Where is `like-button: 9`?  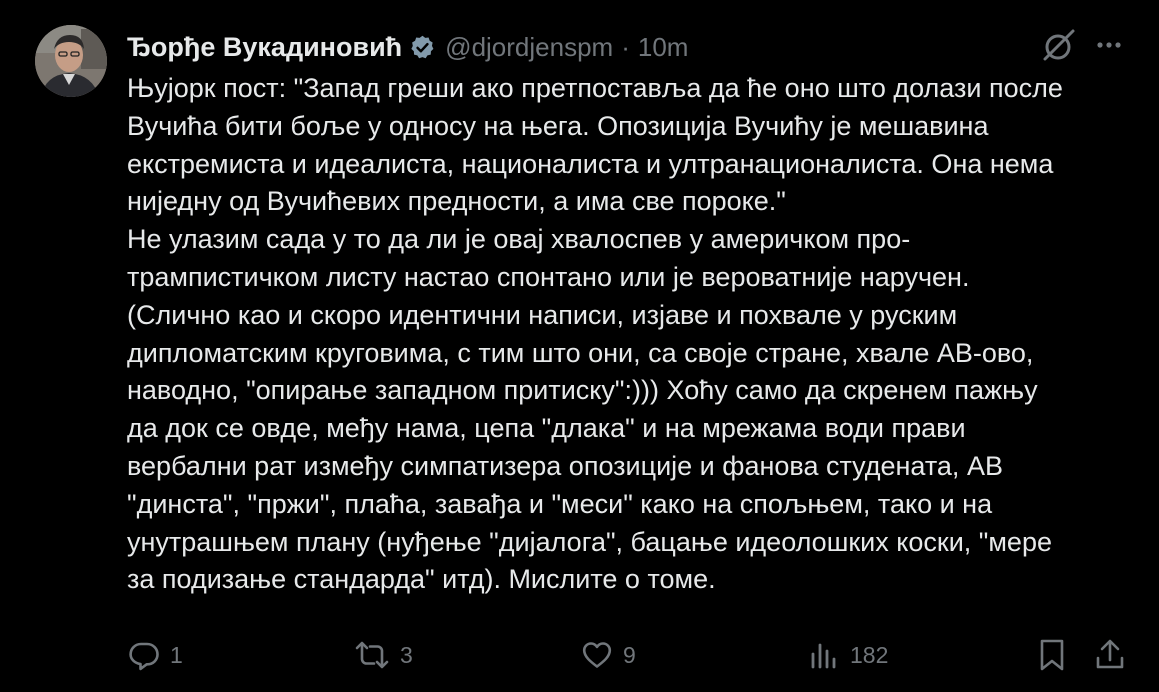 like-button: 9 is located at coordinates (608, 655).